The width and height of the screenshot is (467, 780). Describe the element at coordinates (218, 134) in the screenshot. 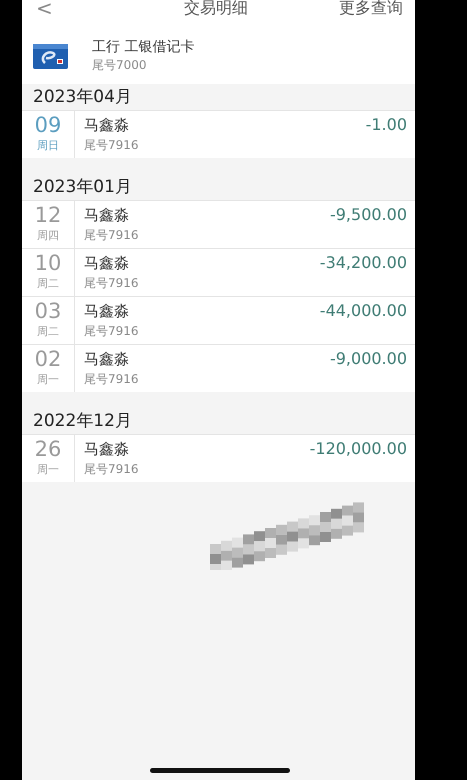

I see `transaction-row: 09 周日 马鑫淼 -1.00 尾号7916` at that location.